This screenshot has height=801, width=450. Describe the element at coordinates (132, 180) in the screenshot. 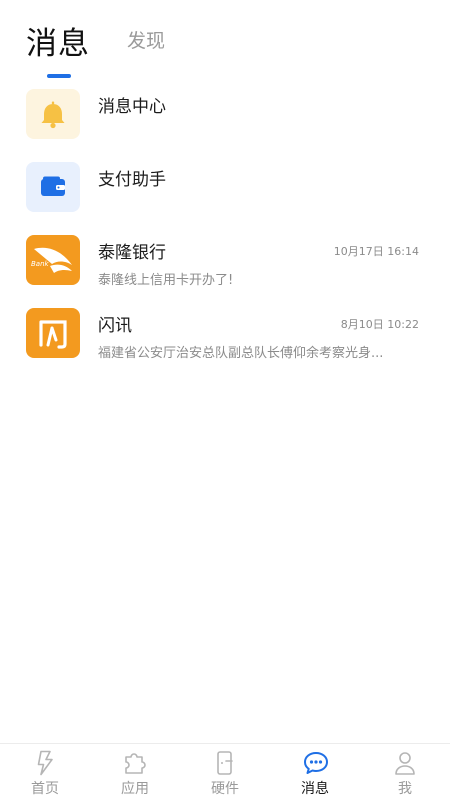

I see `message-title: 支付助手` at that location.